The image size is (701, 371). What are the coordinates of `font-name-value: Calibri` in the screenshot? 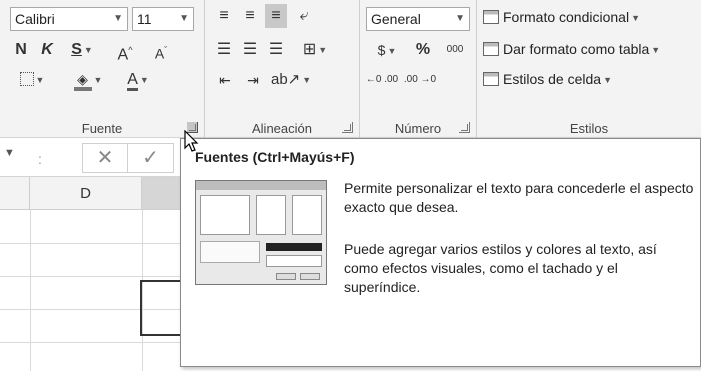 It's located at (35, 19).